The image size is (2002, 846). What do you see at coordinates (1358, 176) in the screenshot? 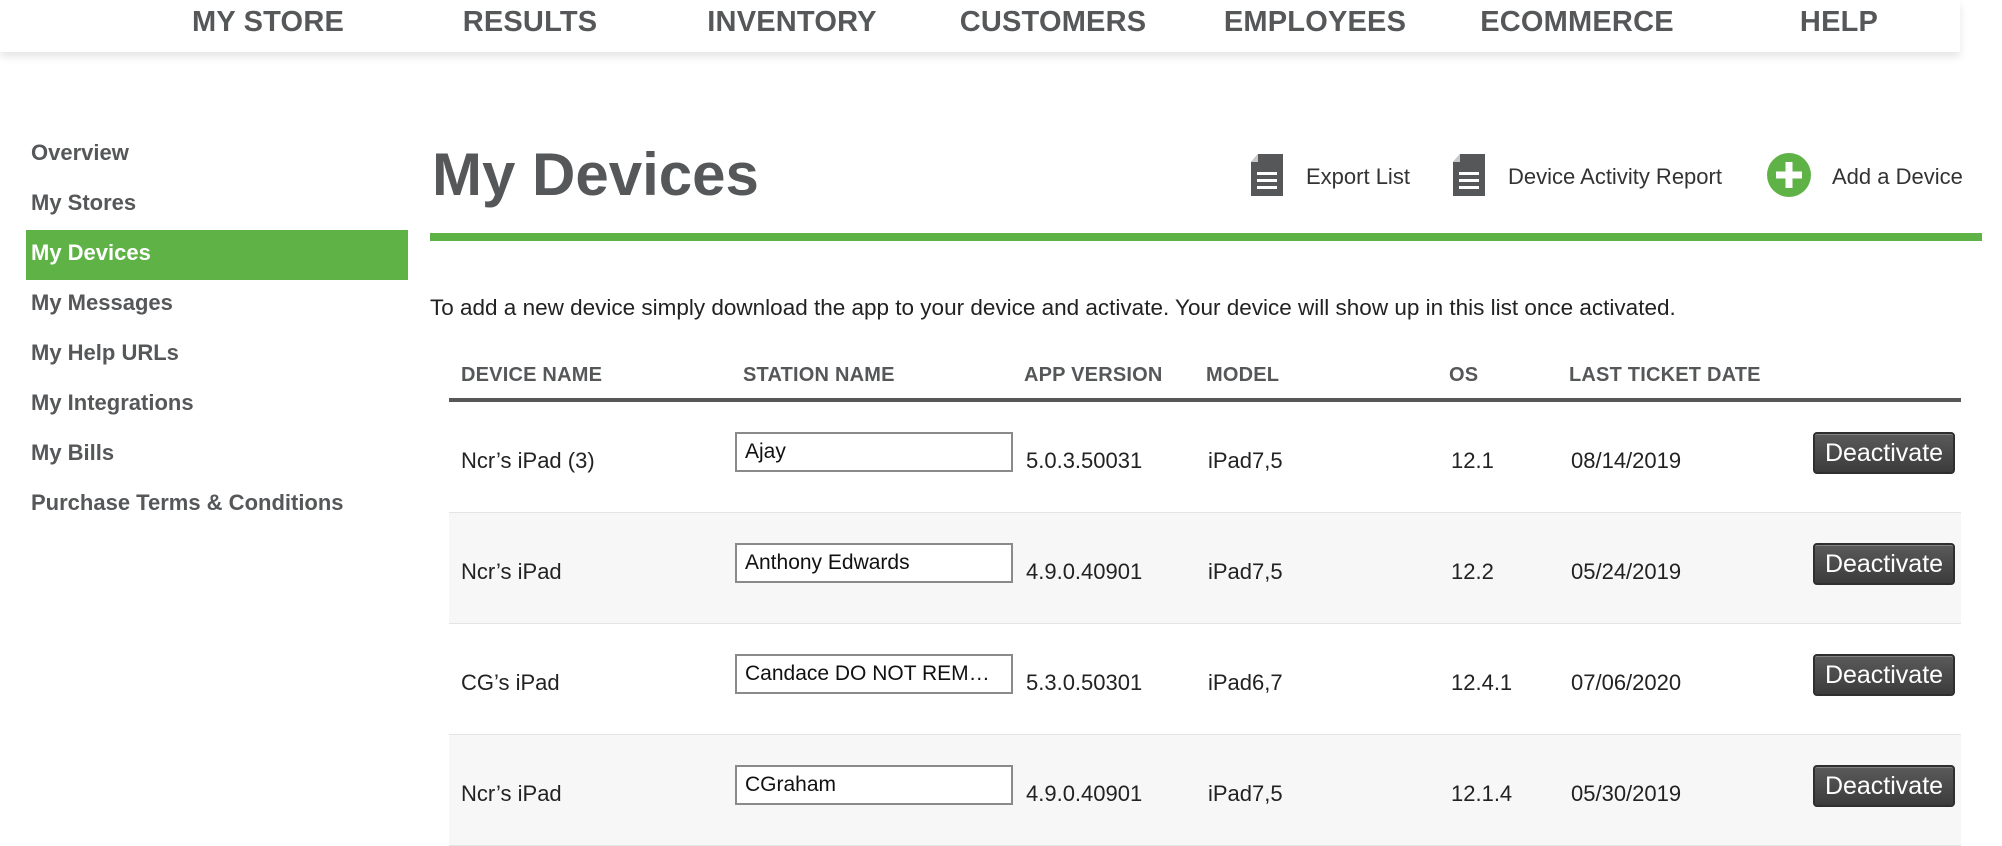
I see `export-list-label: Export List` at bounding box center [1358, 176].